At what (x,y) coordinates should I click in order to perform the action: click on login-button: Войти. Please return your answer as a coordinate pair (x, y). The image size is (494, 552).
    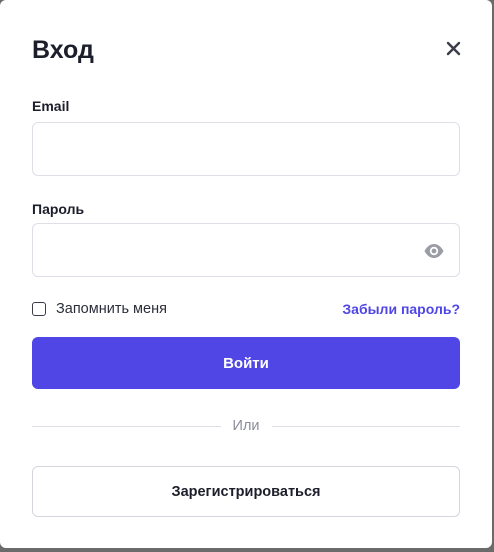
    Looking at the image, I should click on (246, 363).